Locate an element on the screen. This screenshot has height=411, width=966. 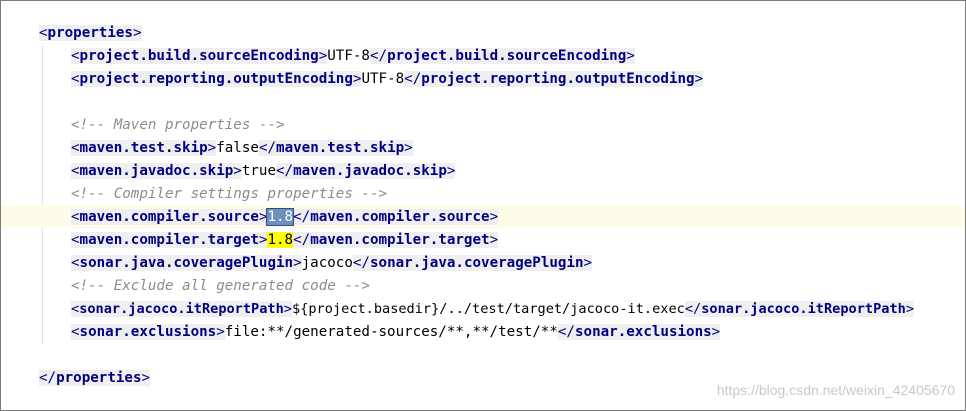
watermark-text: https://blog.csdn.net/weixin_42405670 is located at coordinates (835, 390).